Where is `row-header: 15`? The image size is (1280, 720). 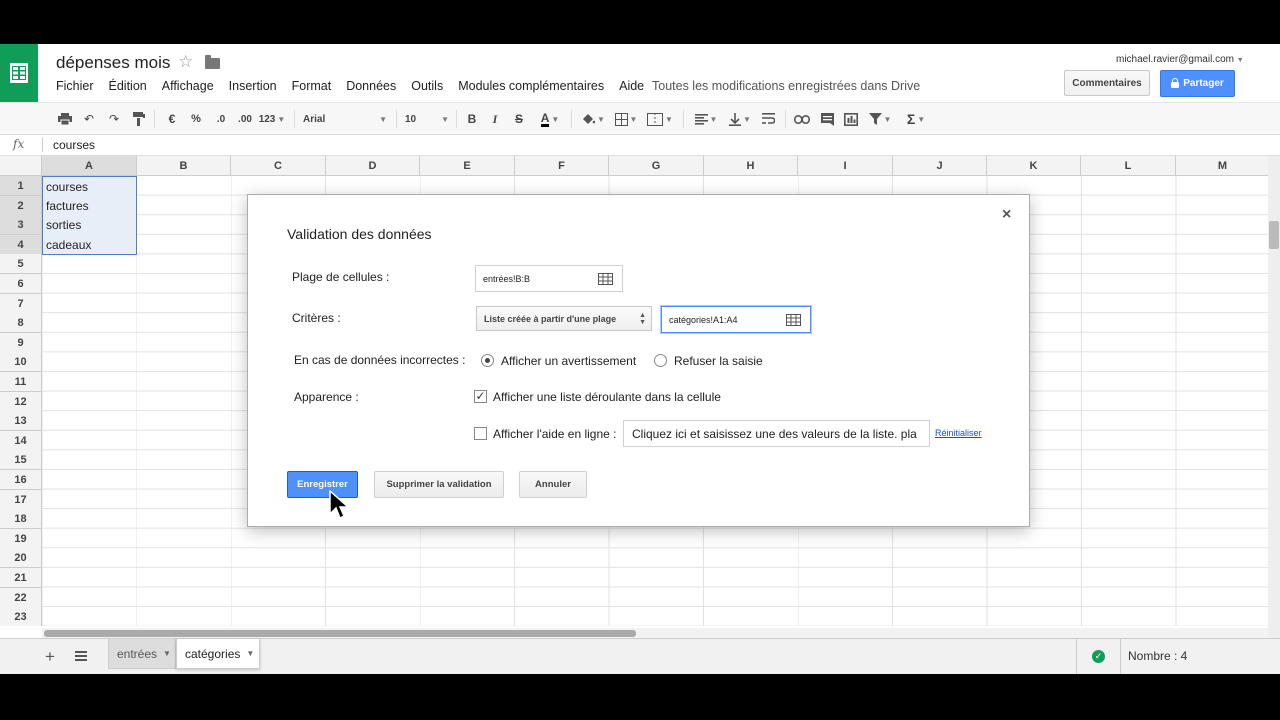 row-header: 15 is located at coordinates (21, 460).